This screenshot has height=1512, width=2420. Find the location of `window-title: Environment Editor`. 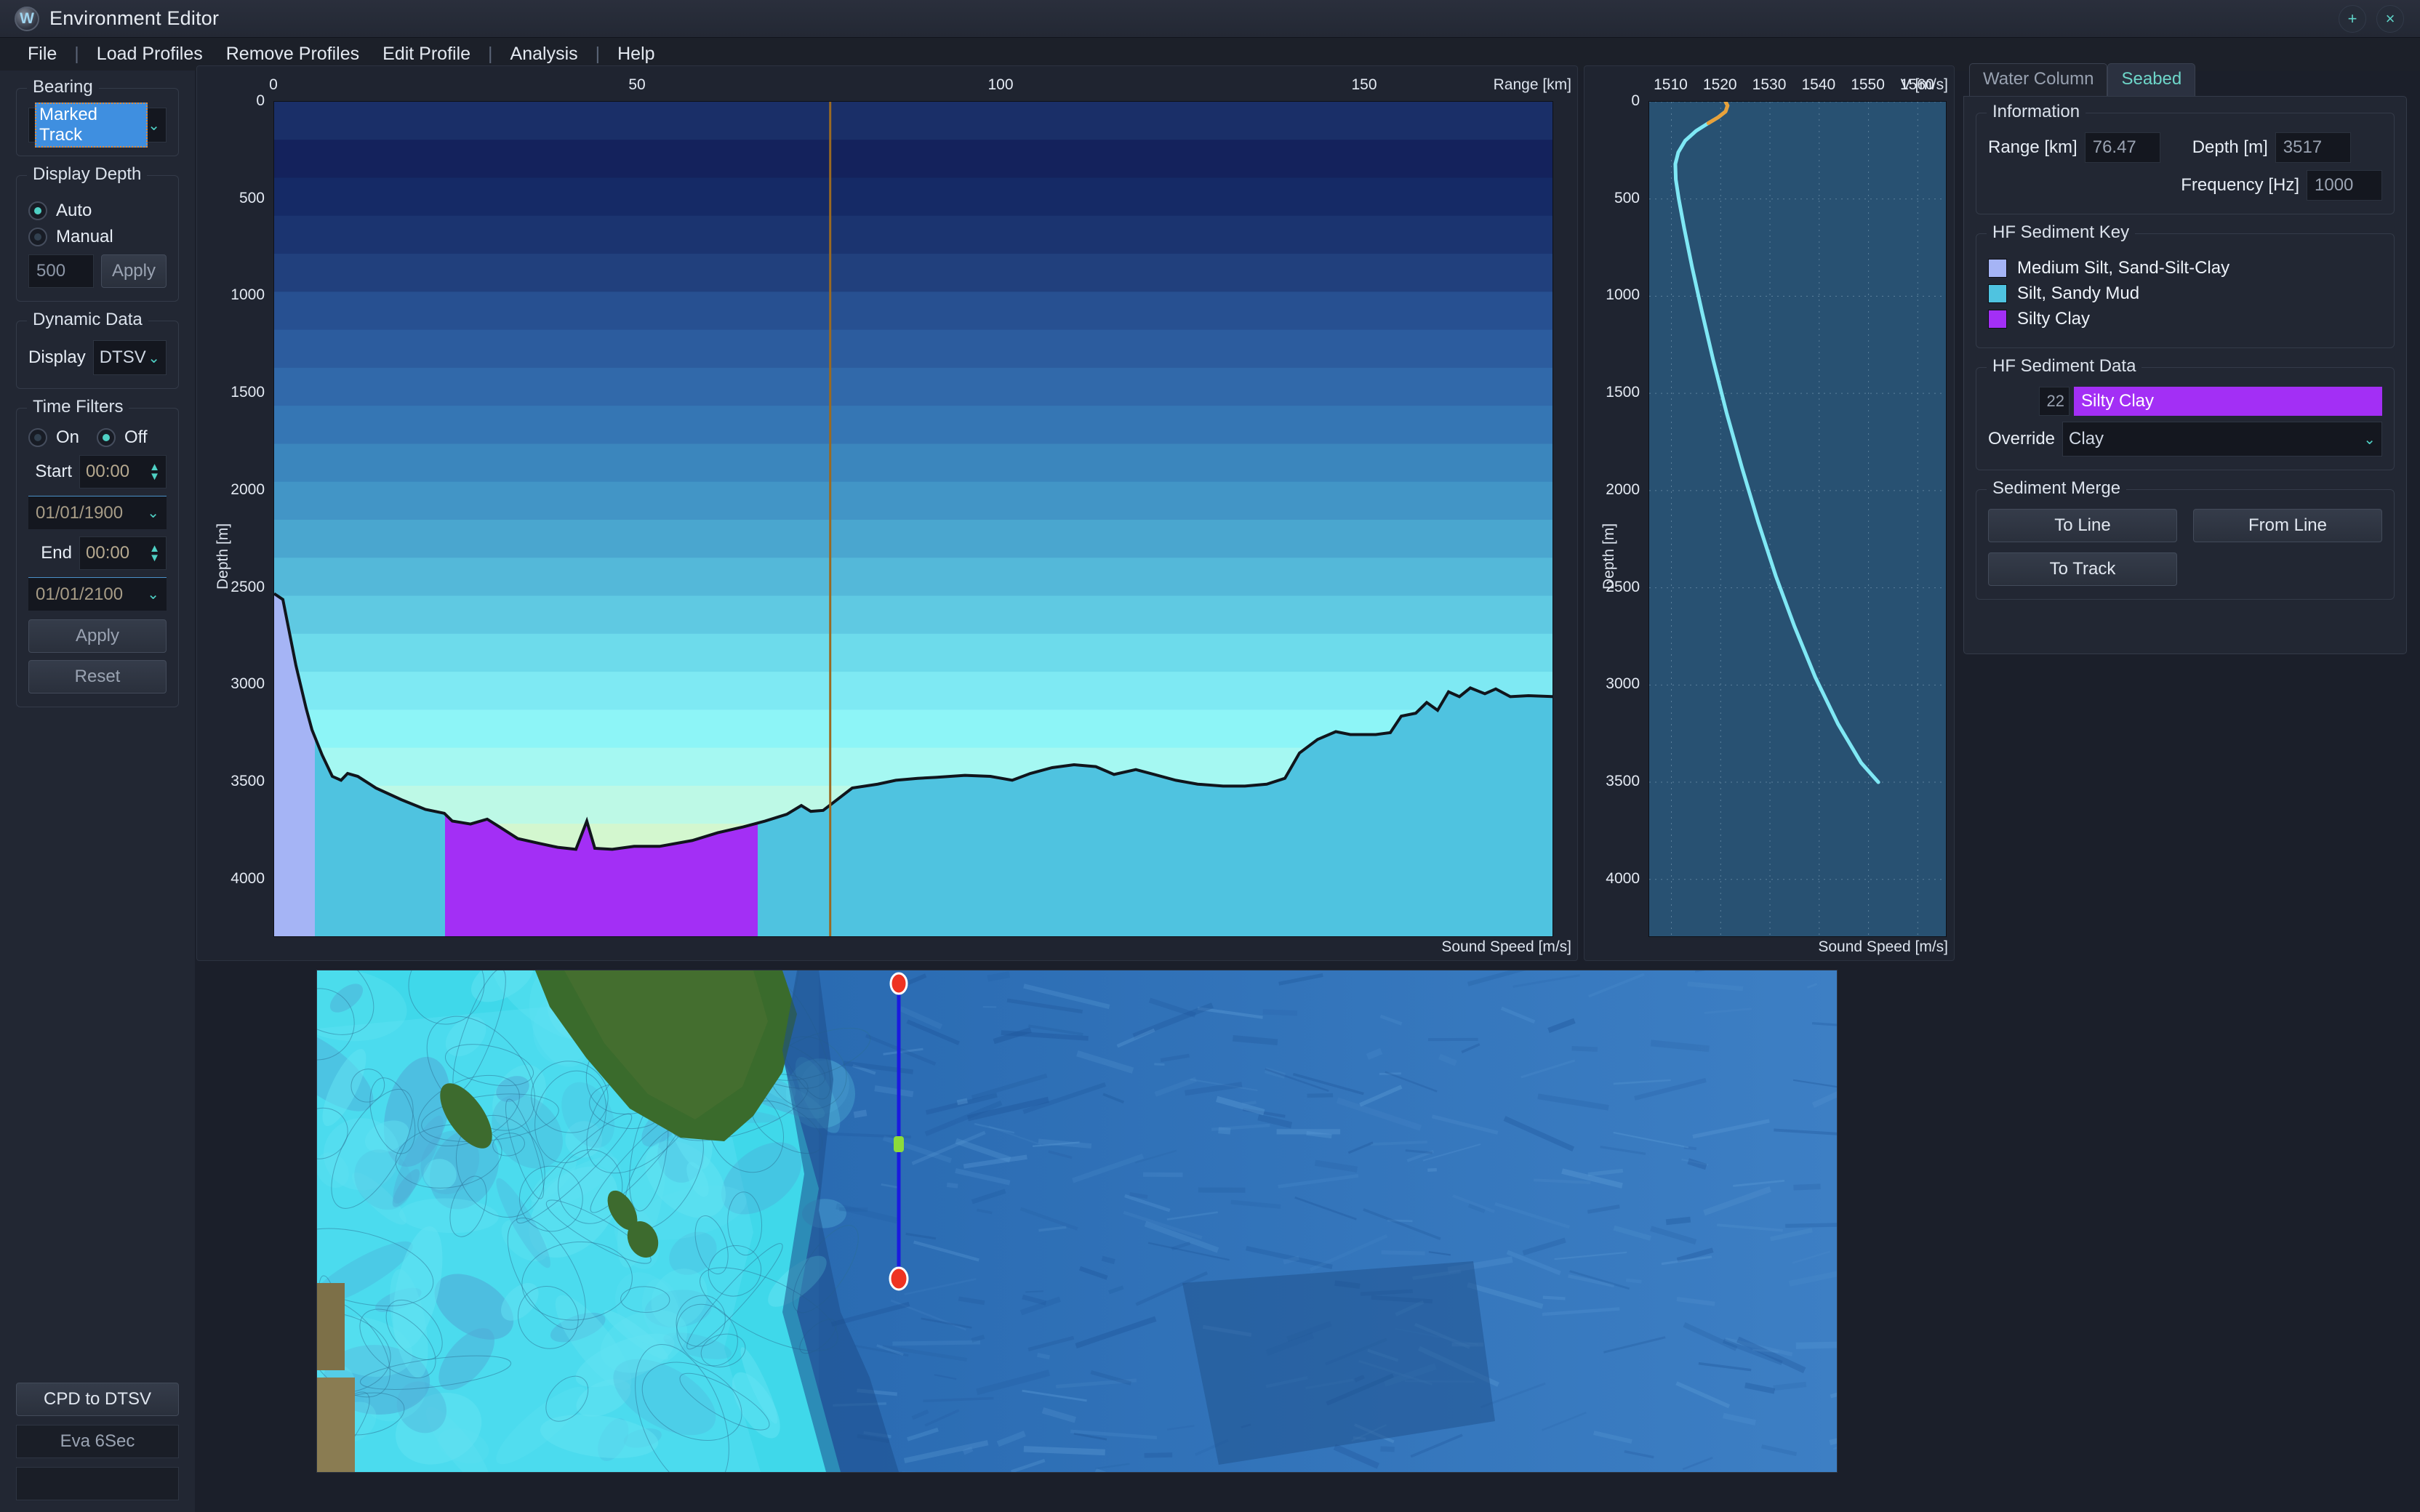

window-title: Environment Editor is located at coordinates (134, 18).